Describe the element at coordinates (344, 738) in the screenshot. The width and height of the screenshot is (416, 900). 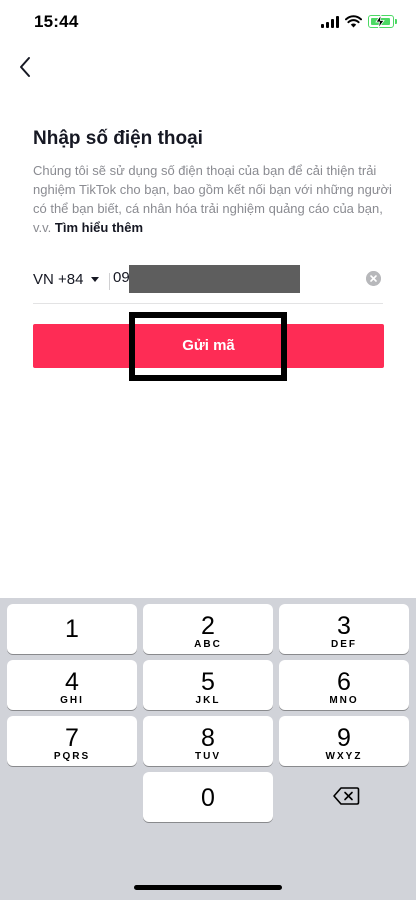
I see `key-digit: 9` at that location.